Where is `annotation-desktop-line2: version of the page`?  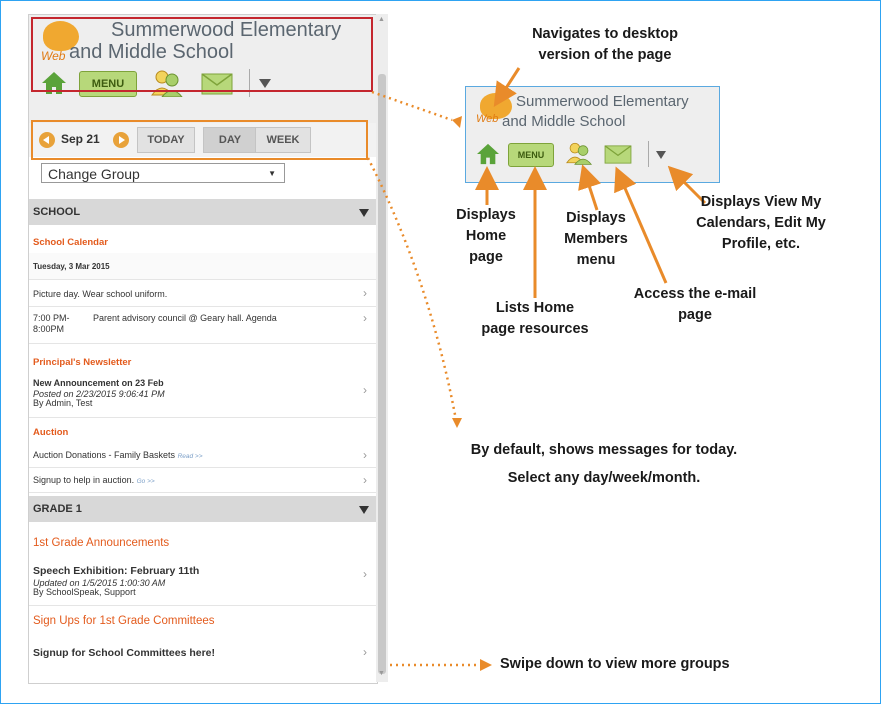
annotation-desktop-line2: version of the page is located at coordinates (605, 55).